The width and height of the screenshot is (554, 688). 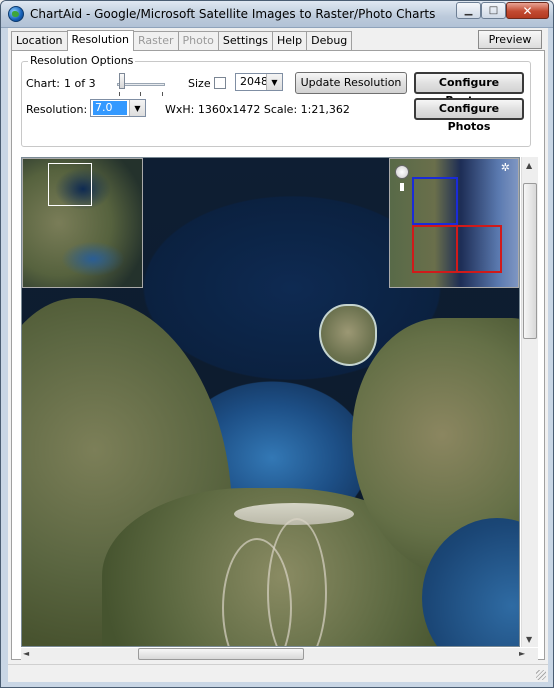 I want to click on scroll-up-icon: ▲, so click(x=529, y=165).